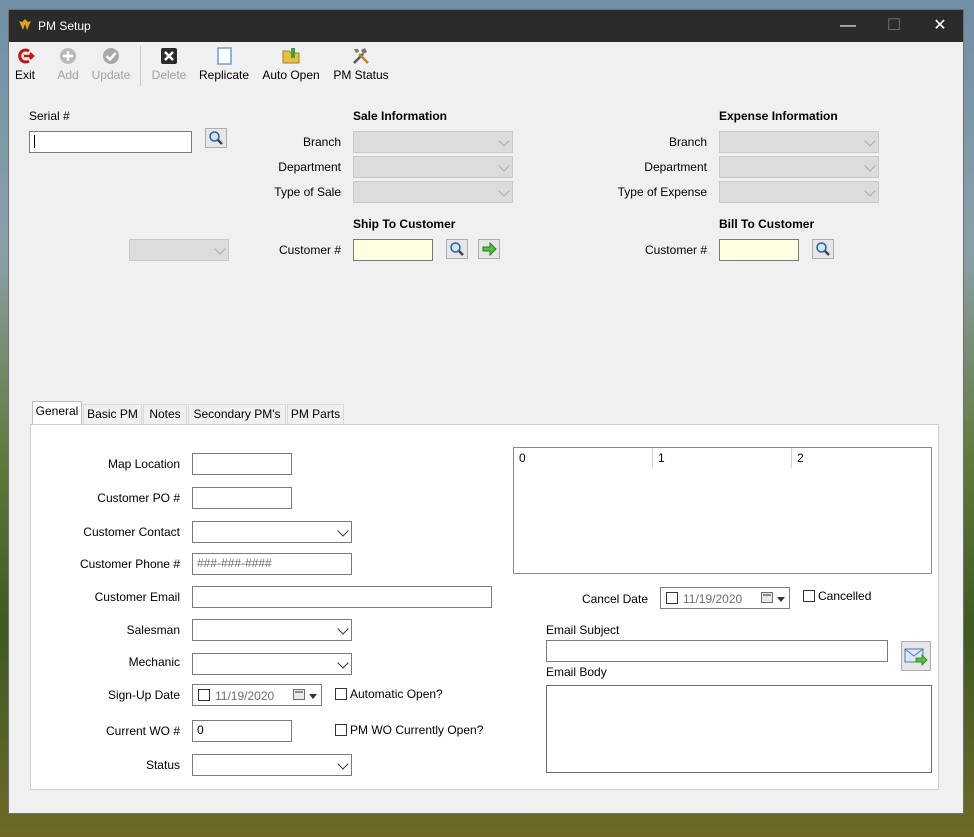  I want to click on signup-date-picker: 11/19/2020, so click(257, 695).